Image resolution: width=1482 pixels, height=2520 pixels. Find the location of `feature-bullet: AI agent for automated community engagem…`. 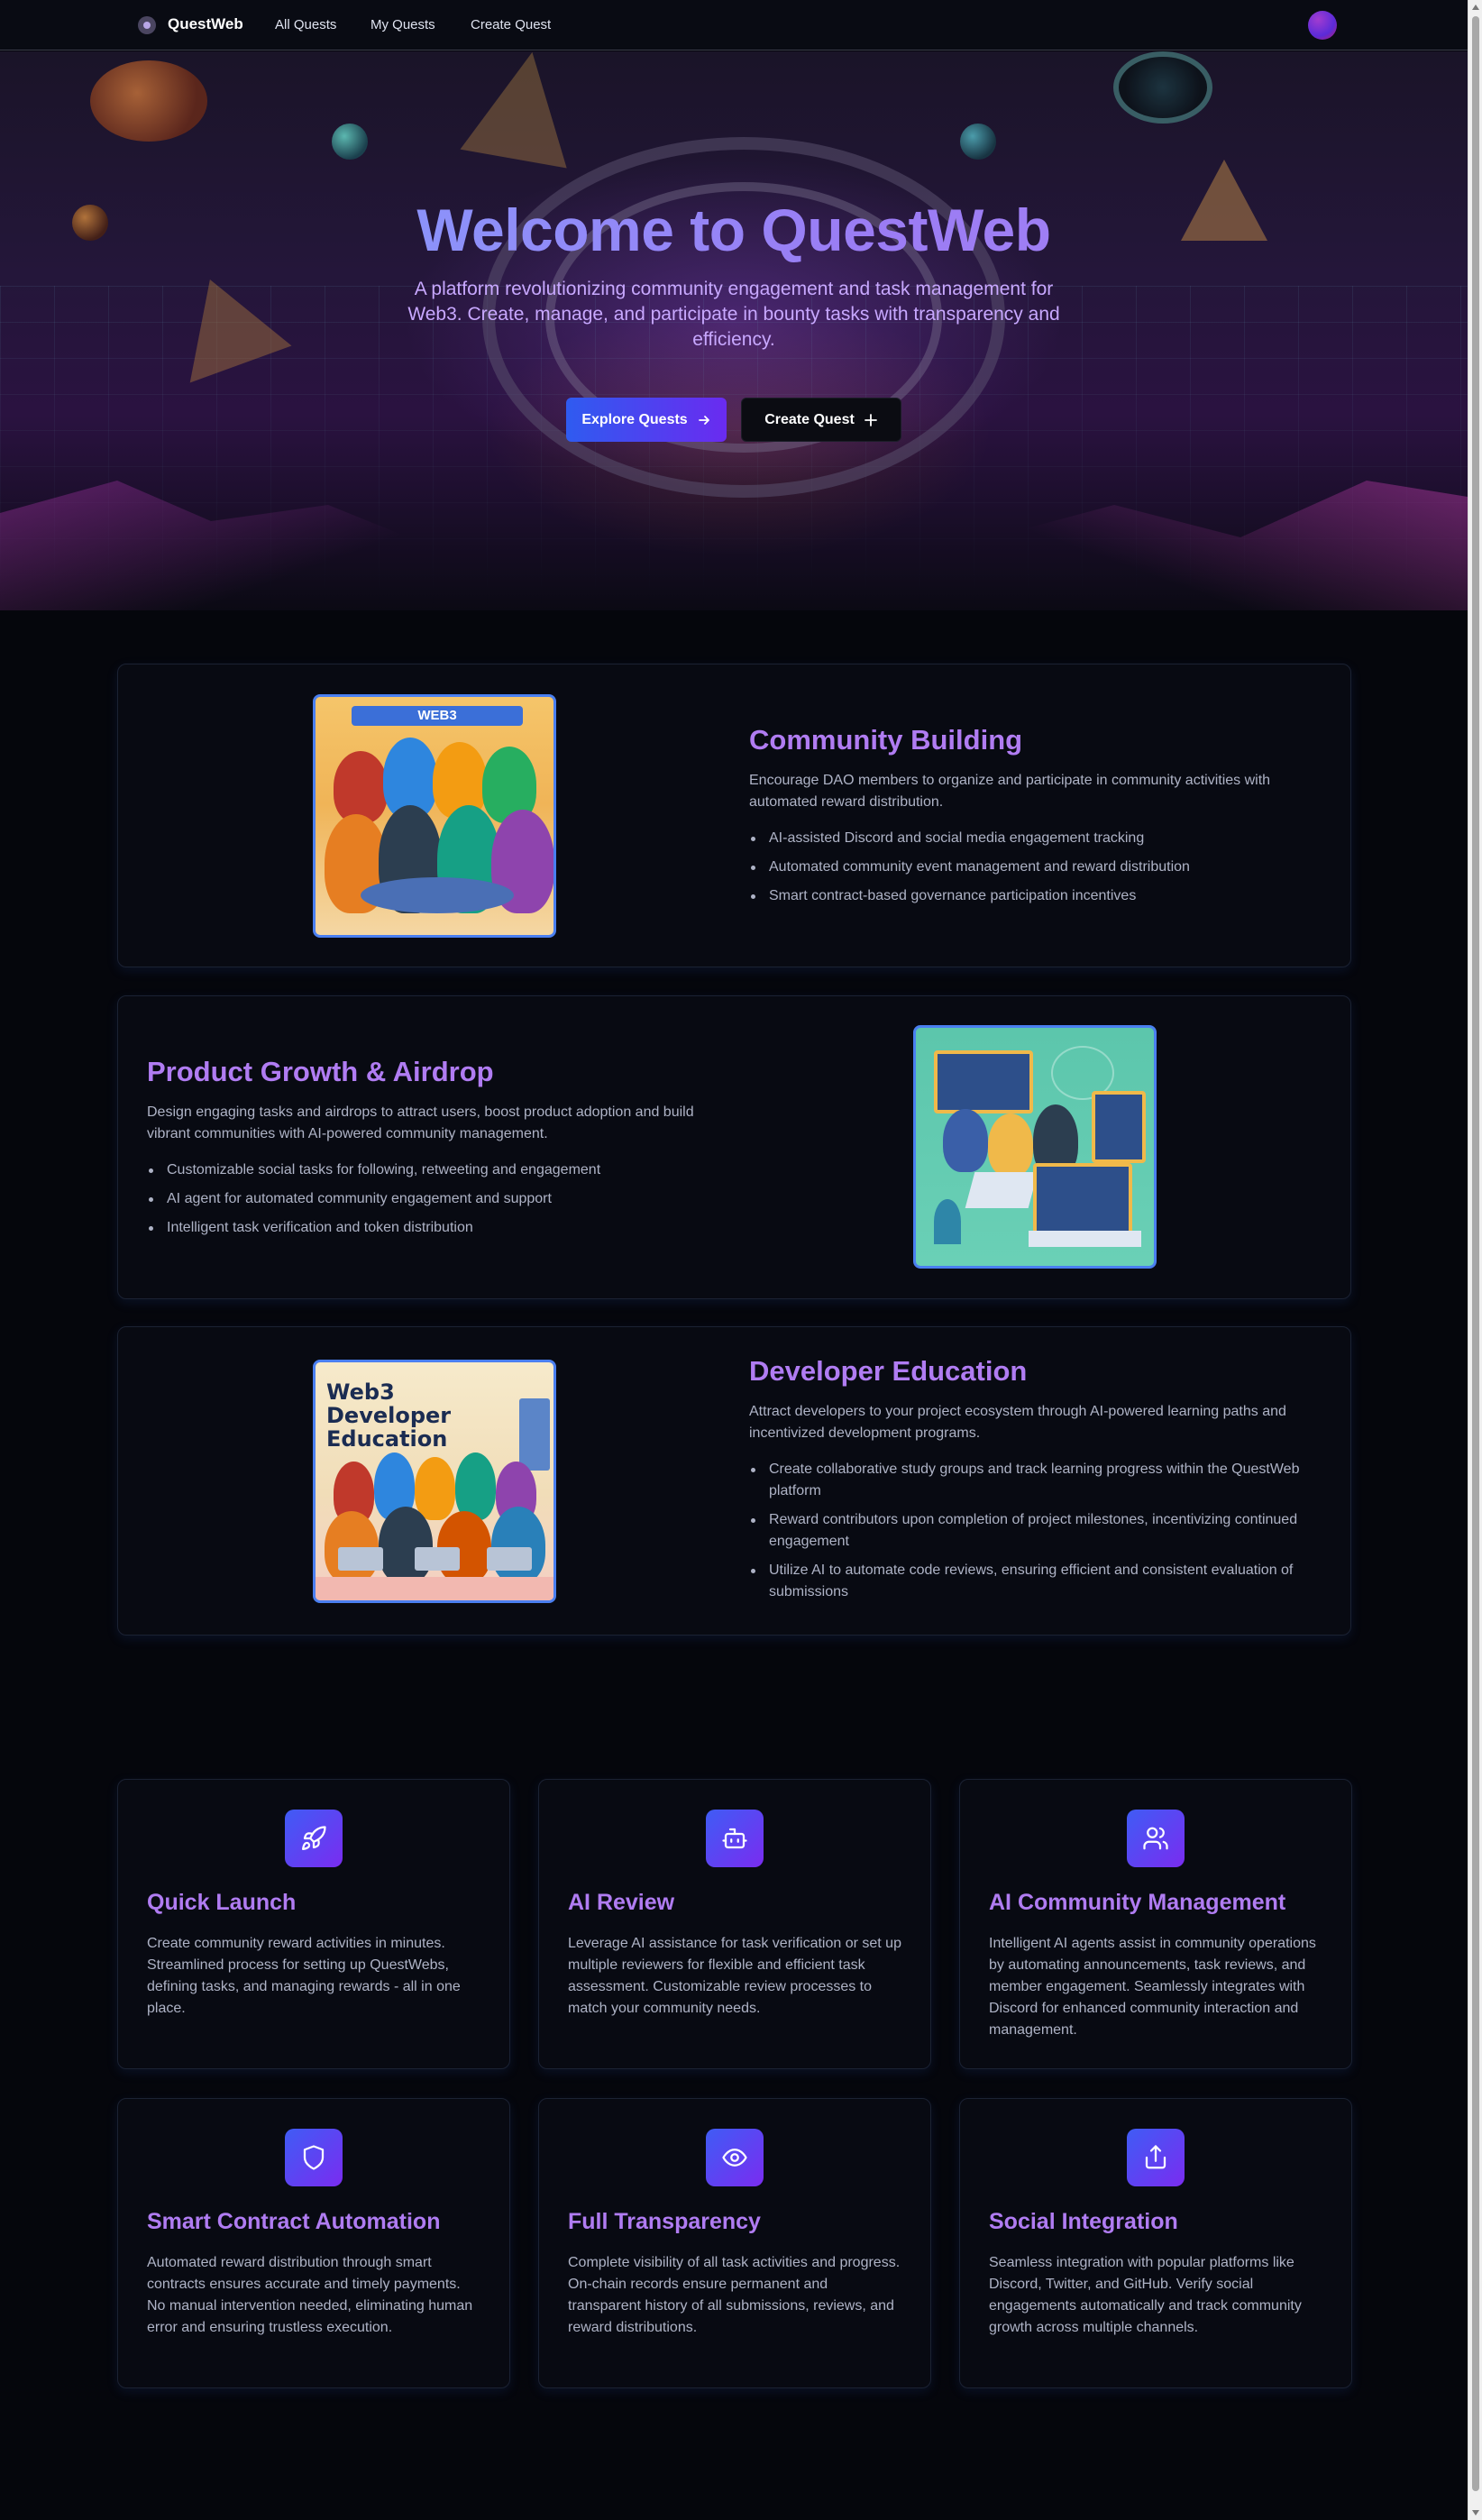

feature-bullet: AI agent for automated community engagem… is located at coordinates (431, 1199).